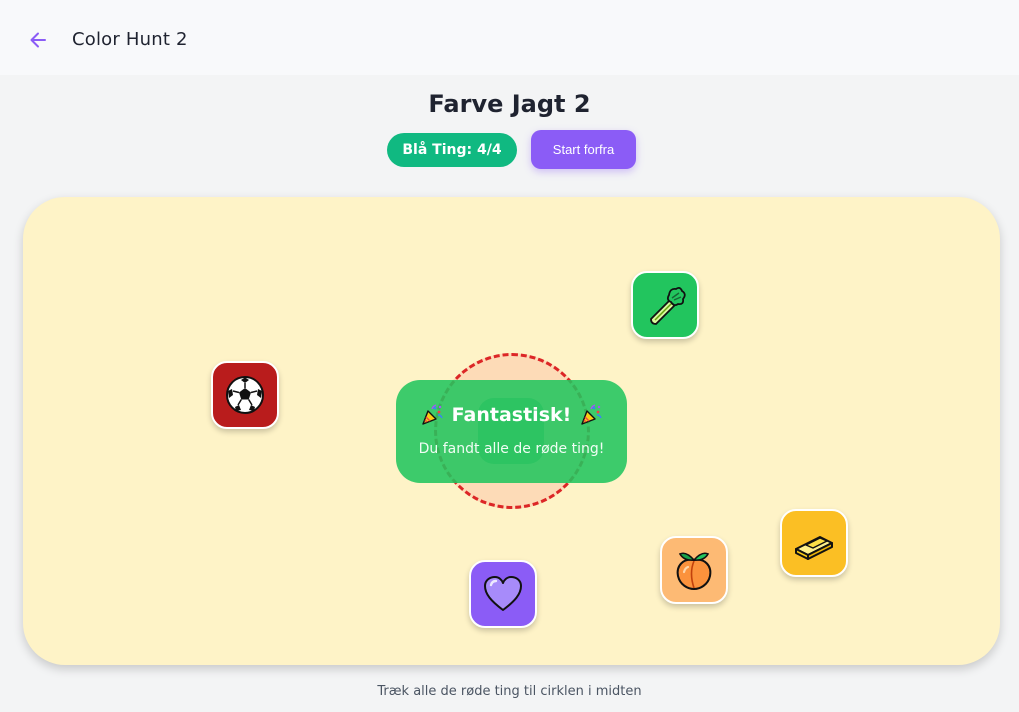 The height and width of the screenshot is (712, 1019). Describe the element at coordinates (509, 37) in the screenshot. I see `top-app-bar: Color Hunt 2` at that location.